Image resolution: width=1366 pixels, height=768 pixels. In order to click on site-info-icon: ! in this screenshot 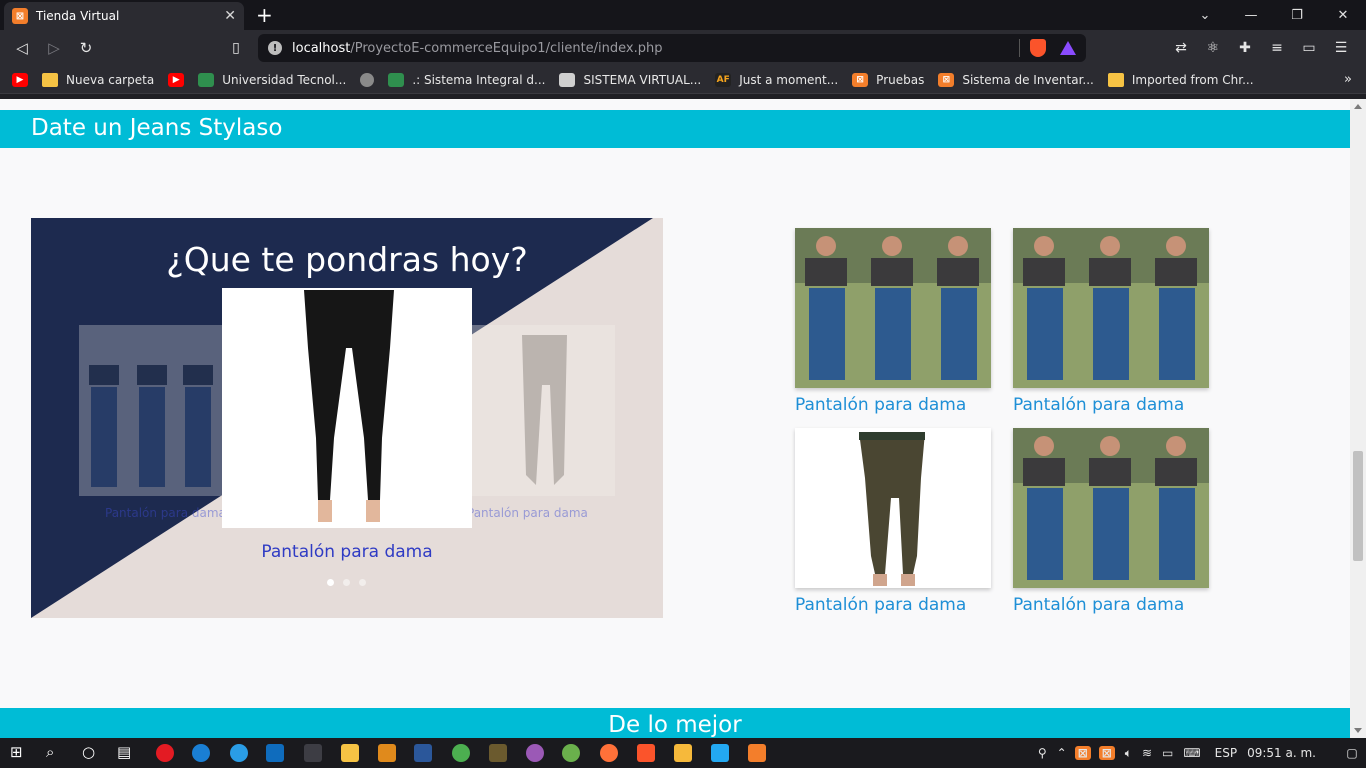, I will do `click(275, 48)`.